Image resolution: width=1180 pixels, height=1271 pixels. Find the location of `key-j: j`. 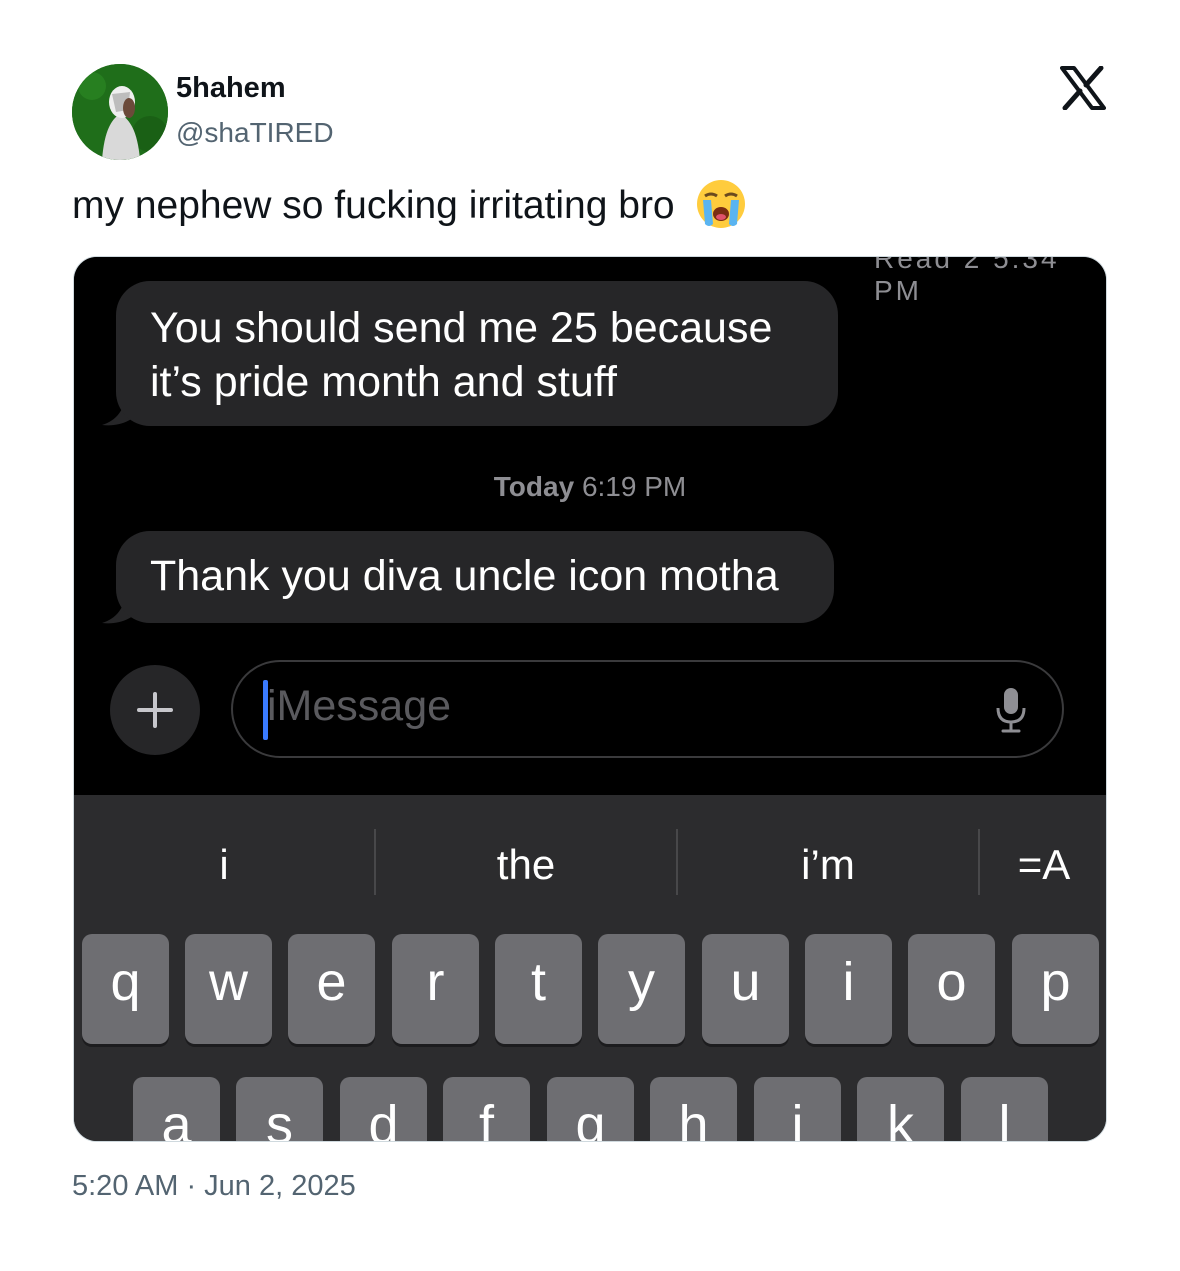

key-j: j is located at coordinates (797, 1109).